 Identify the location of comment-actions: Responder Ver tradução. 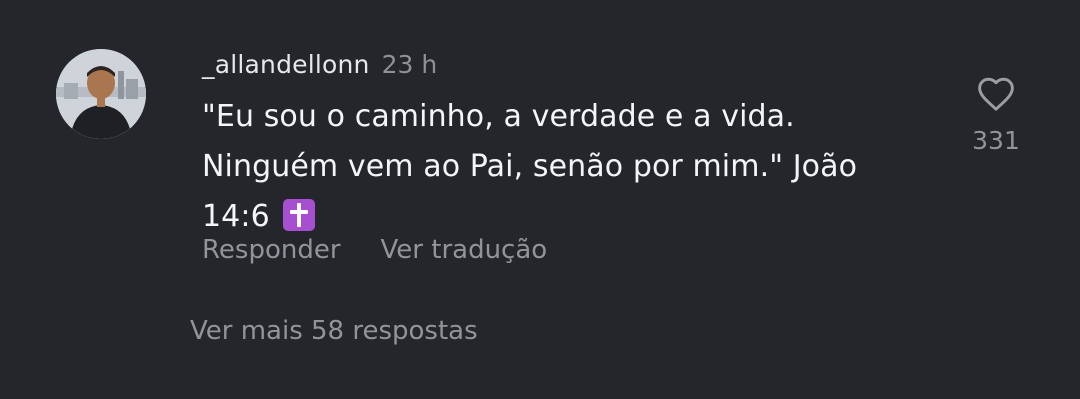
(394, 250).